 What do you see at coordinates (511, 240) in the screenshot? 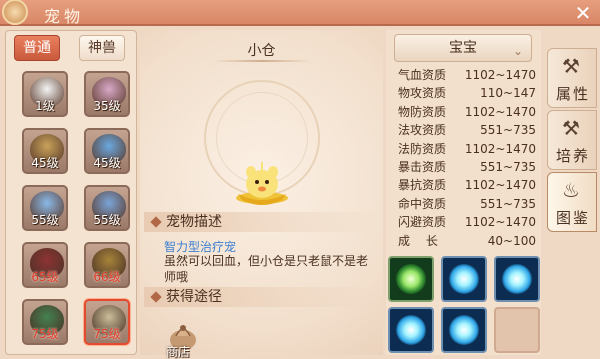
I see `stat-value: 40~100` at bounding box center [511, 240].